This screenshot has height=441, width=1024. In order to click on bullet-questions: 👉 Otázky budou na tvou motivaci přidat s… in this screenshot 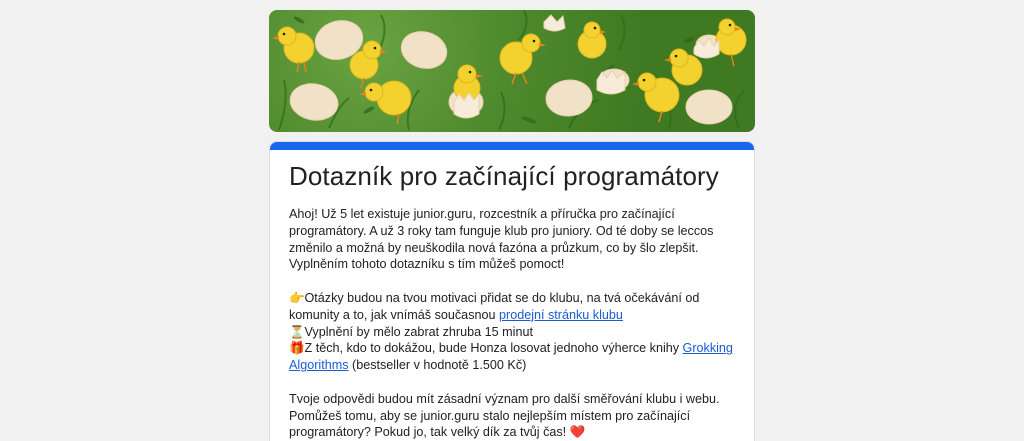, I will do `click(494, 306)`.